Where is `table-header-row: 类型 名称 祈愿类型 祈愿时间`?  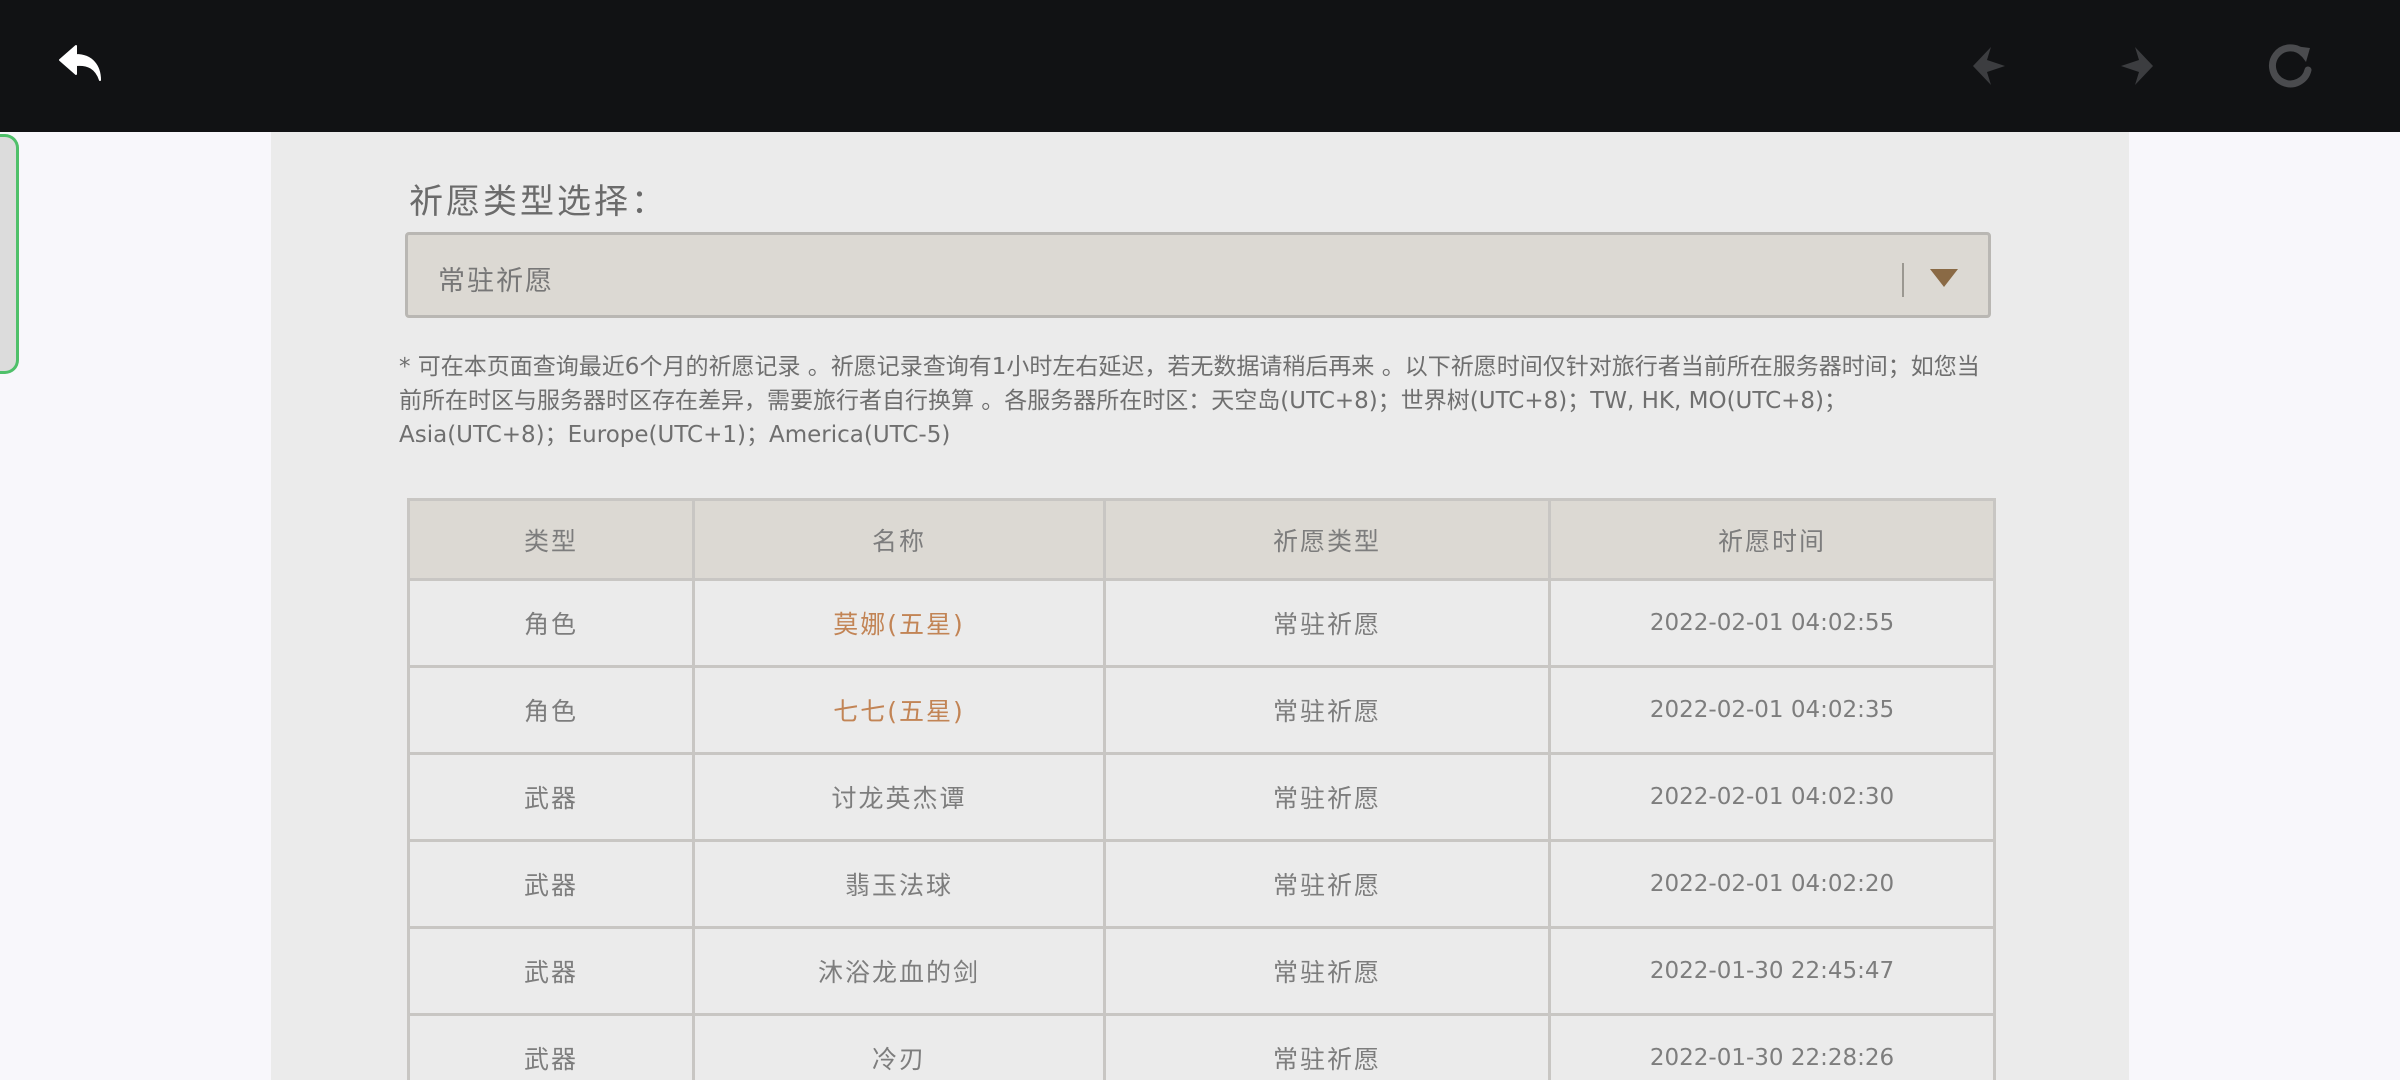 table-header-row: 类型 名称 祈愿类型 祈愿时间 is located at coordinates (1201, 539).